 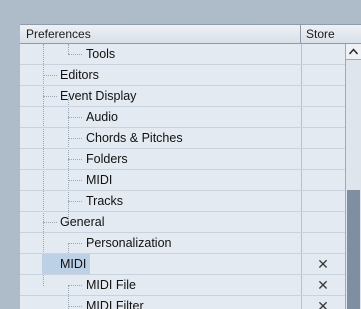 I want to click on tree-header: Preferences Store, so click(x=190, y=34).